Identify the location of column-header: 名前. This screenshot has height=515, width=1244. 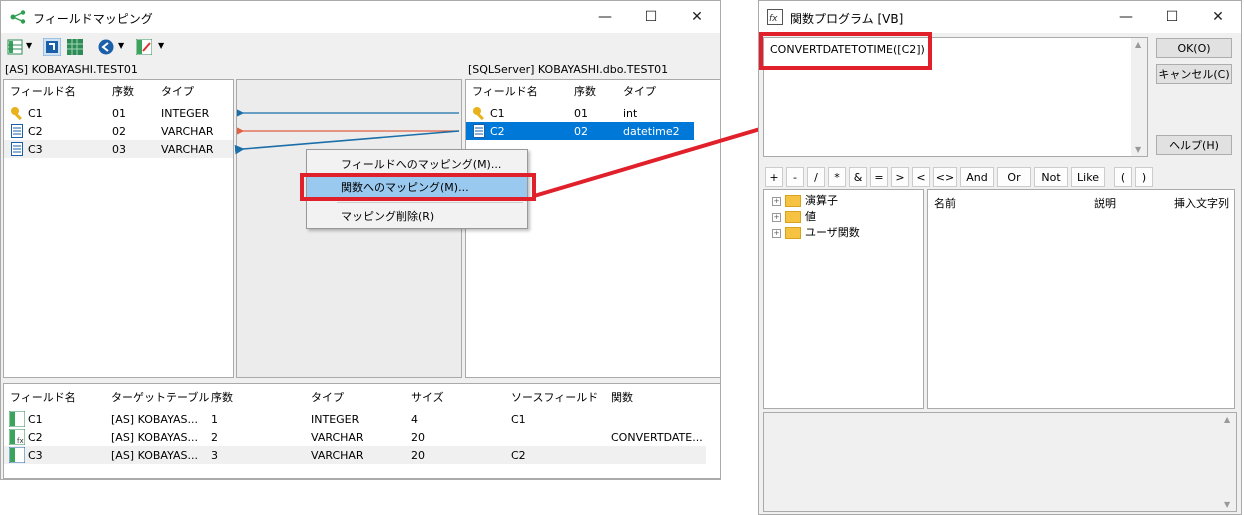
(945, 203).